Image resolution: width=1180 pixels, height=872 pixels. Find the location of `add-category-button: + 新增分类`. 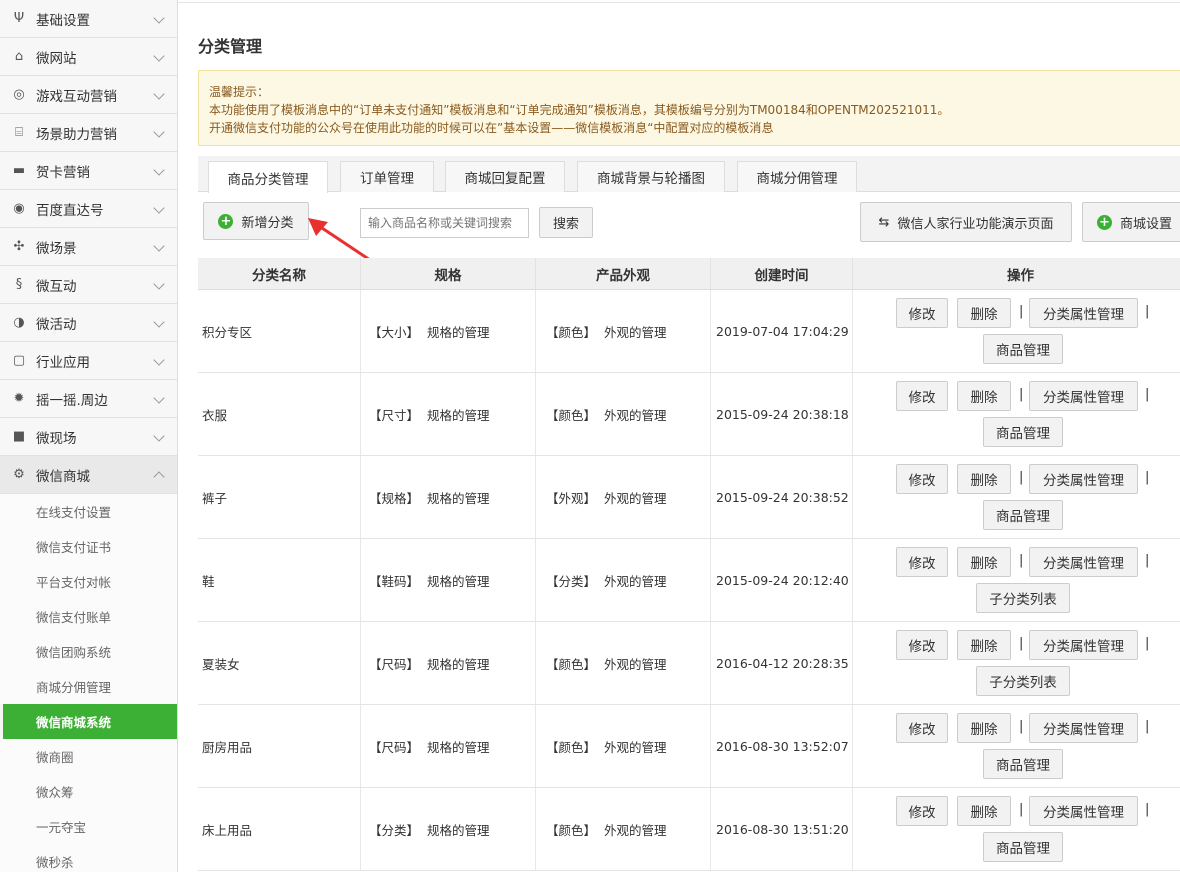

add-category-button: + 新增分类 is located at coordinates (256, 221).